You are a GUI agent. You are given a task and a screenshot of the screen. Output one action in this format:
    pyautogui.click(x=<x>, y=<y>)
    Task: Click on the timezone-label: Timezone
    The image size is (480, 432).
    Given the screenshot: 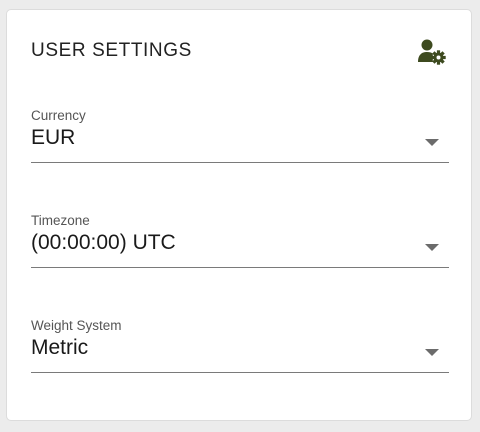 What is the action you would take?
    pyautogui.click(x=60, y=220)
    